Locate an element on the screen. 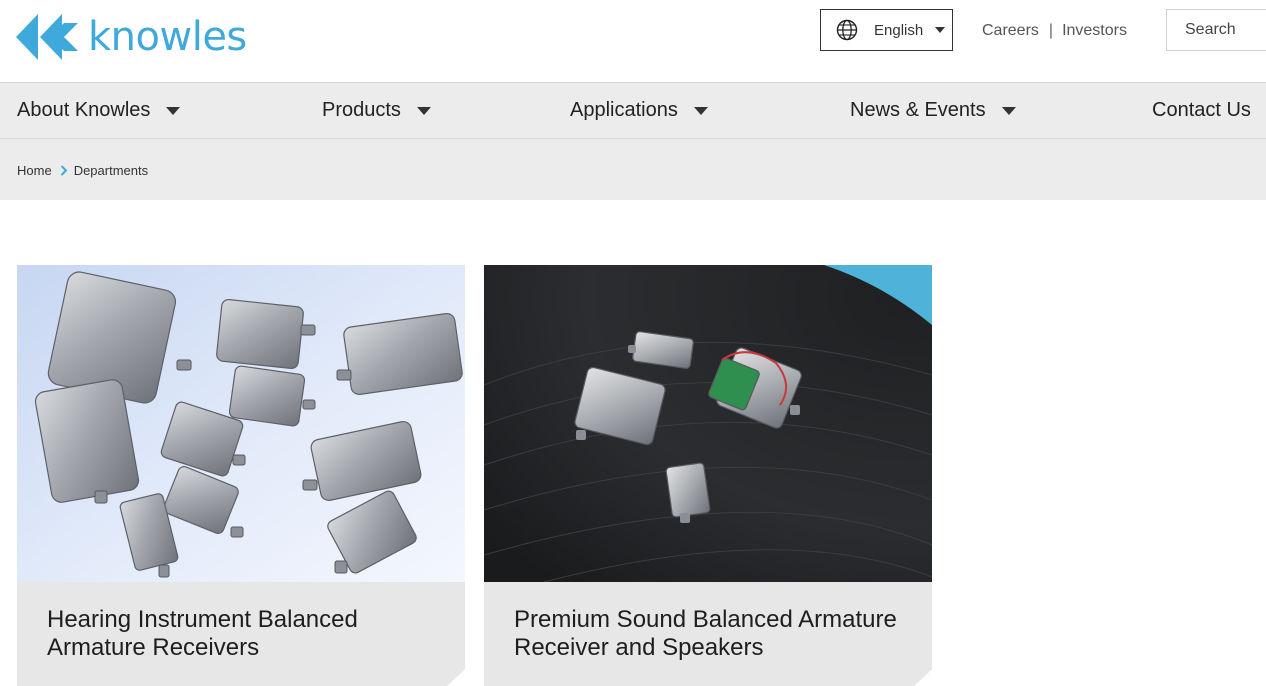 This screenshot has height=686, width=1266. nav-item-products: Products is located at coordinates (376, 110).